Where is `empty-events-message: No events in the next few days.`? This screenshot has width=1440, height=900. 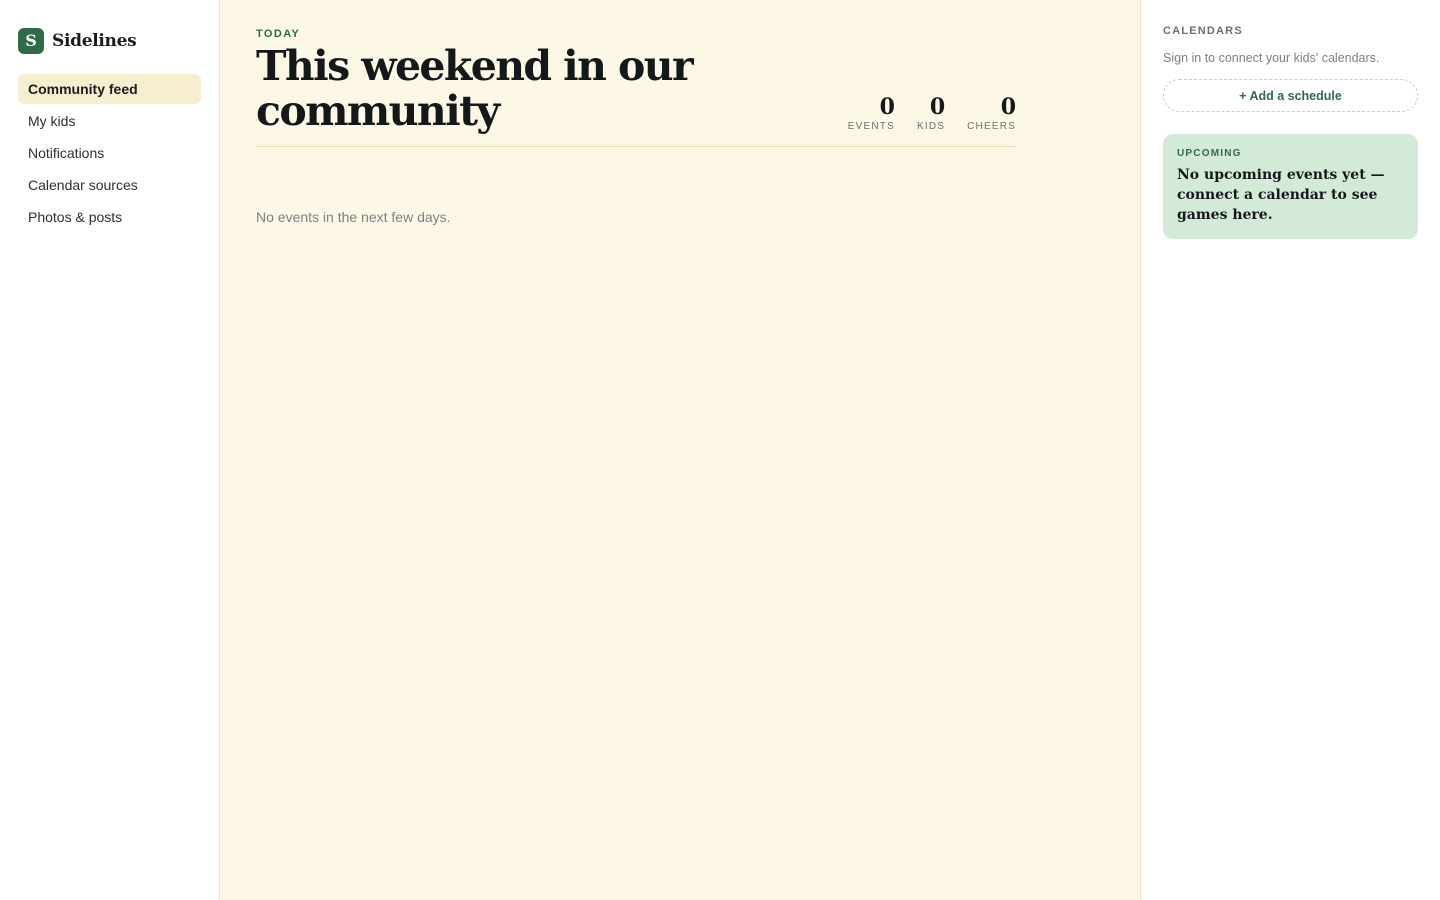
empty-events-message: No events in the next few days. is located at coordinates (353, 217).